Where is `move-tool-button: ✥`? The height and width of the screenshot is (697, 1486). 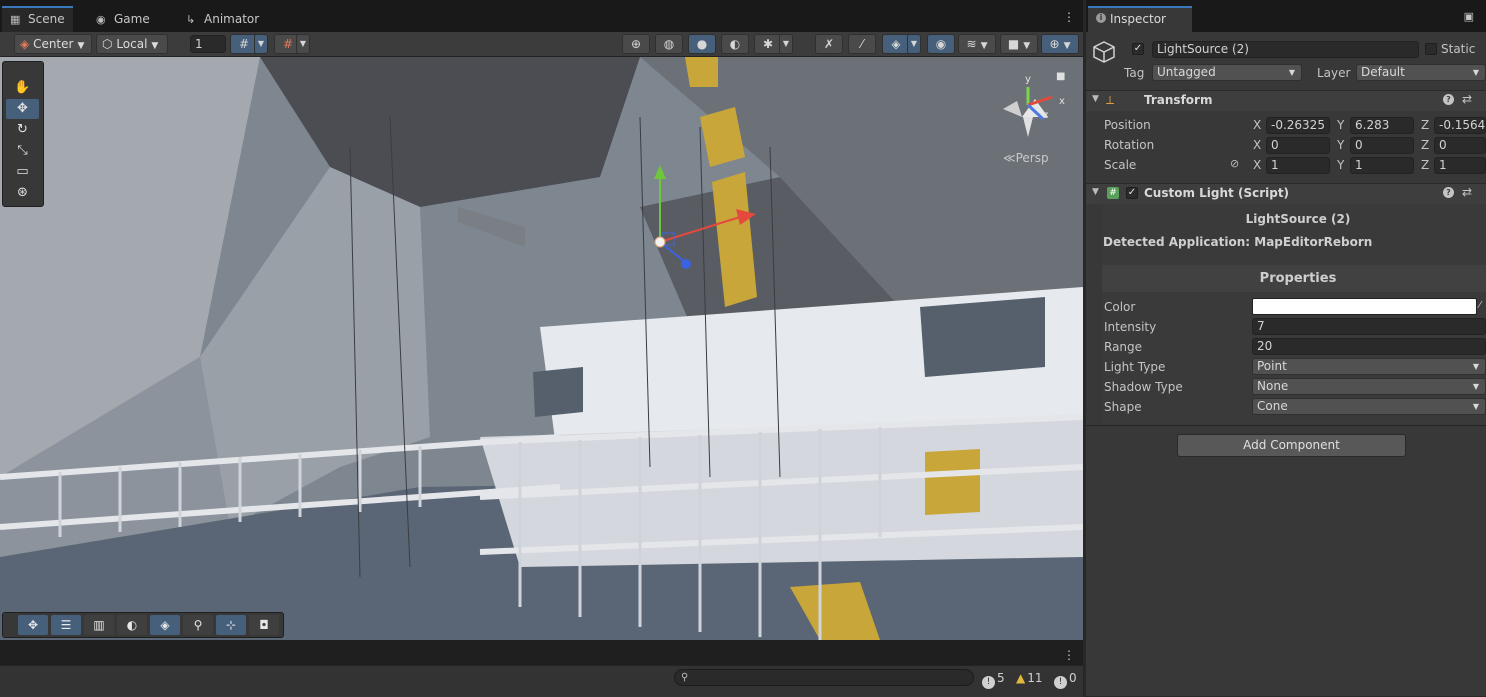
move-tool-button: ✥ is located at coordinates (22, 109).